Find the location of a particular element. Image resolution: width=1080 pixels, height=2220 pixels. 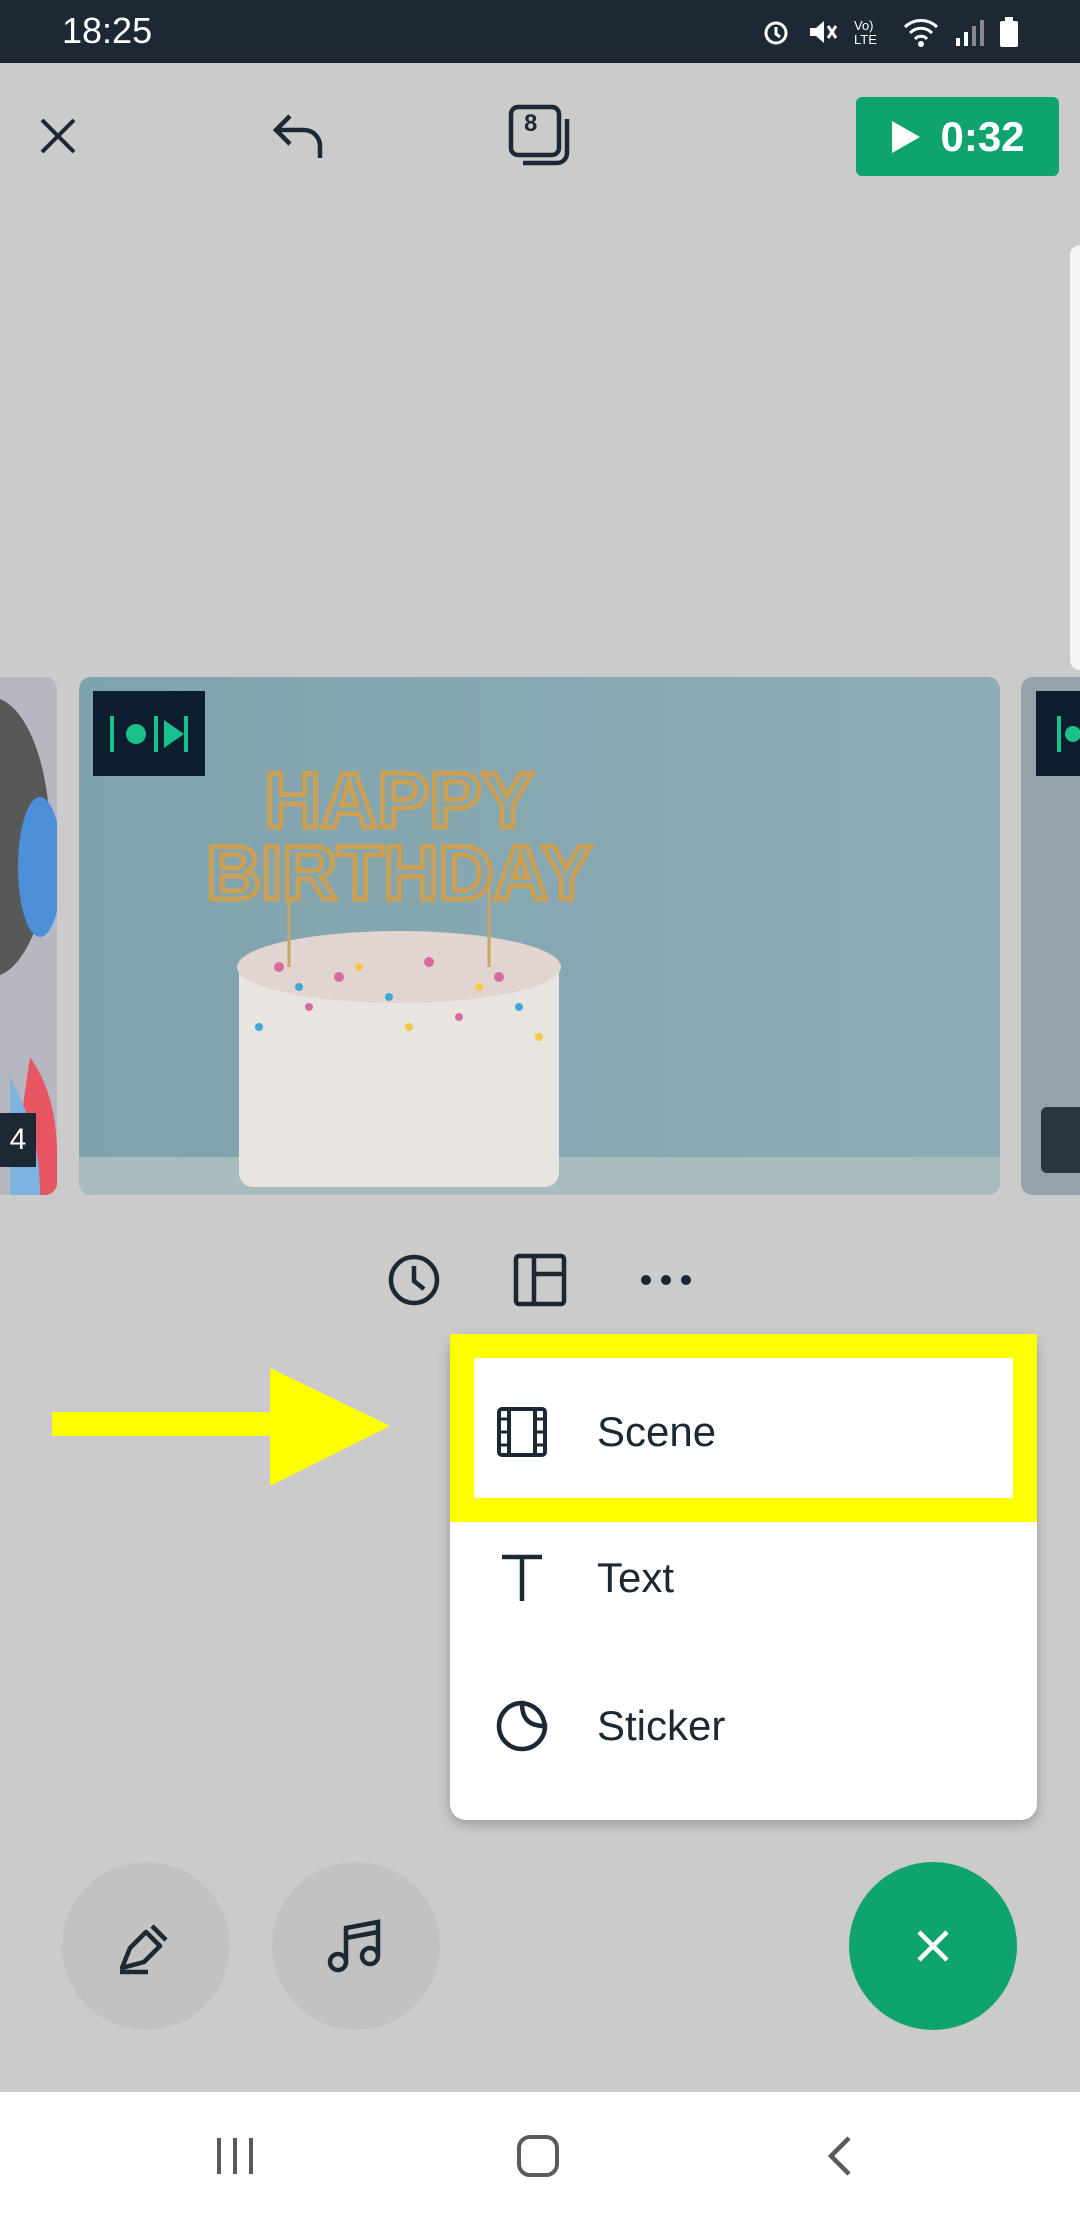

stack-icon is located at coordinates (539, 135).